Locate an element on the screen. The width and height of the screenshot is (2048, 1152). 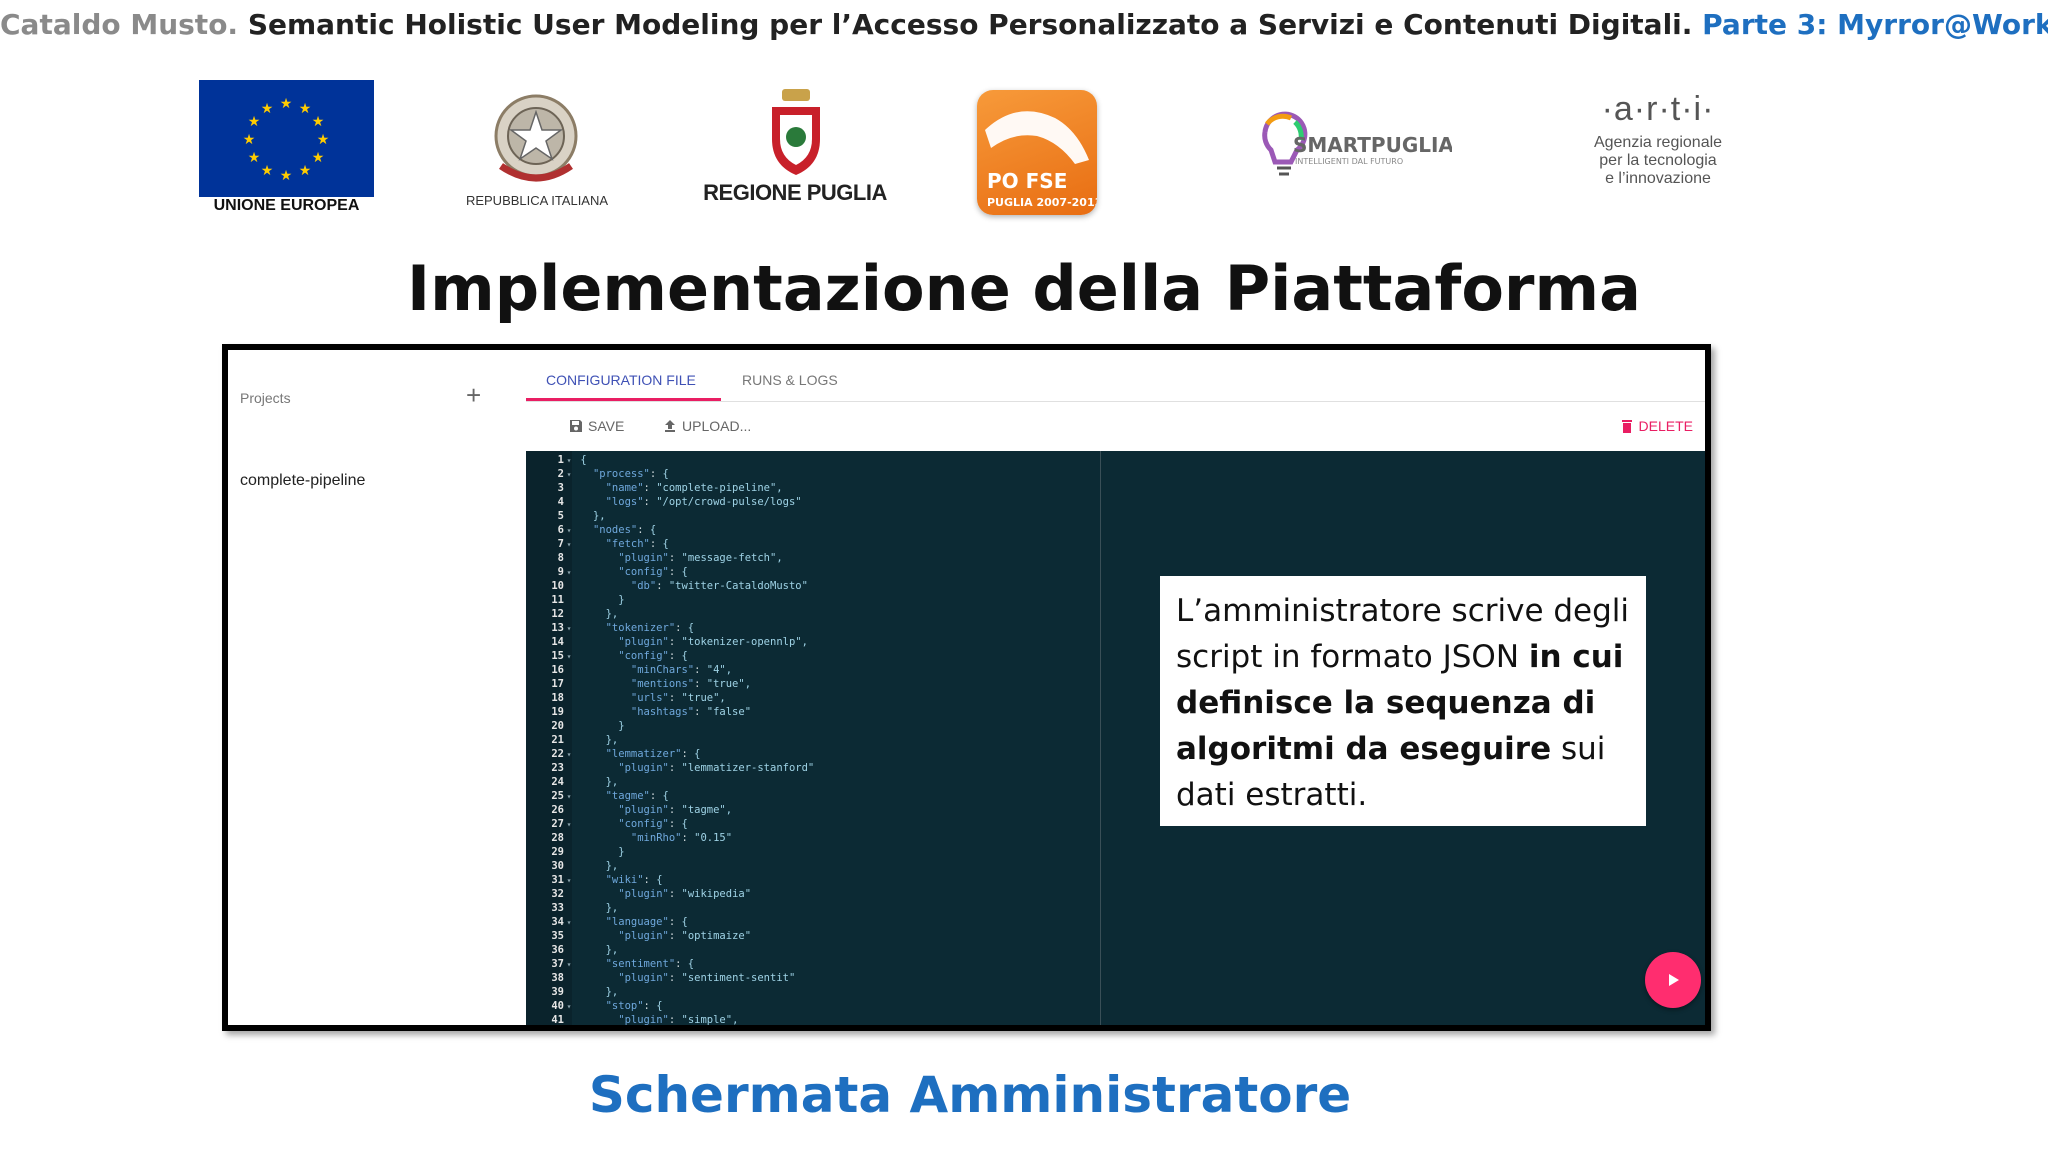
projects-heading: Projects is located at coordinates (265, 398).